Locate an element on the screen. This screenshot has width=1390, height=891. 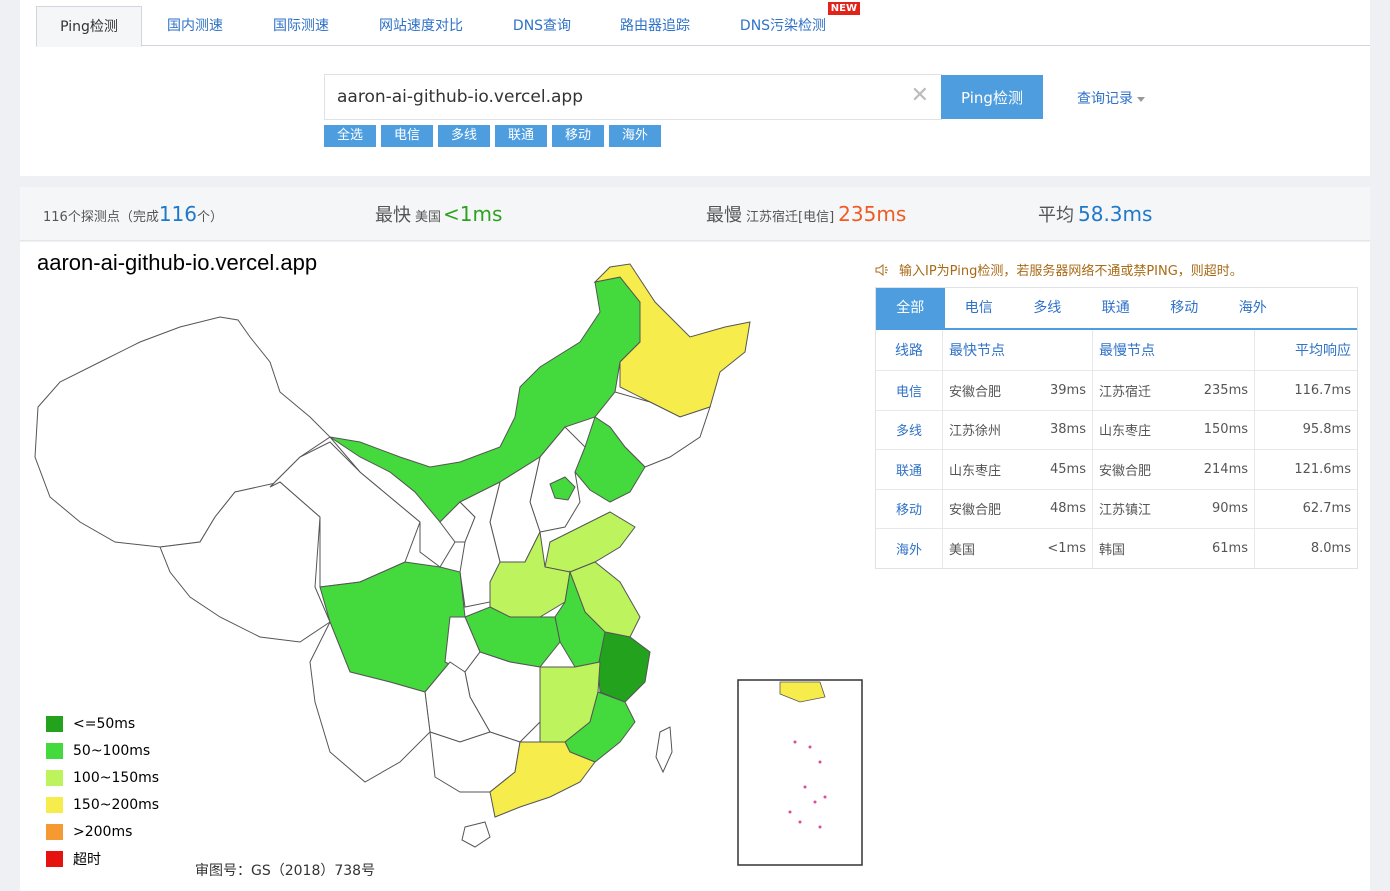
slowest-stat: 最慢 江苏宿迁[电信] 235ms is located at coordinates (806, 214).